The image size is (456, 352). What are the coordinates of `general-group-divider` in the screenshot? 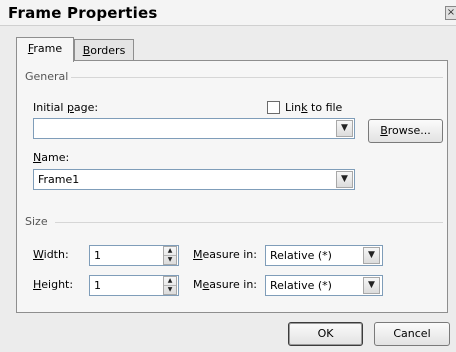 It's located at (257, 77).